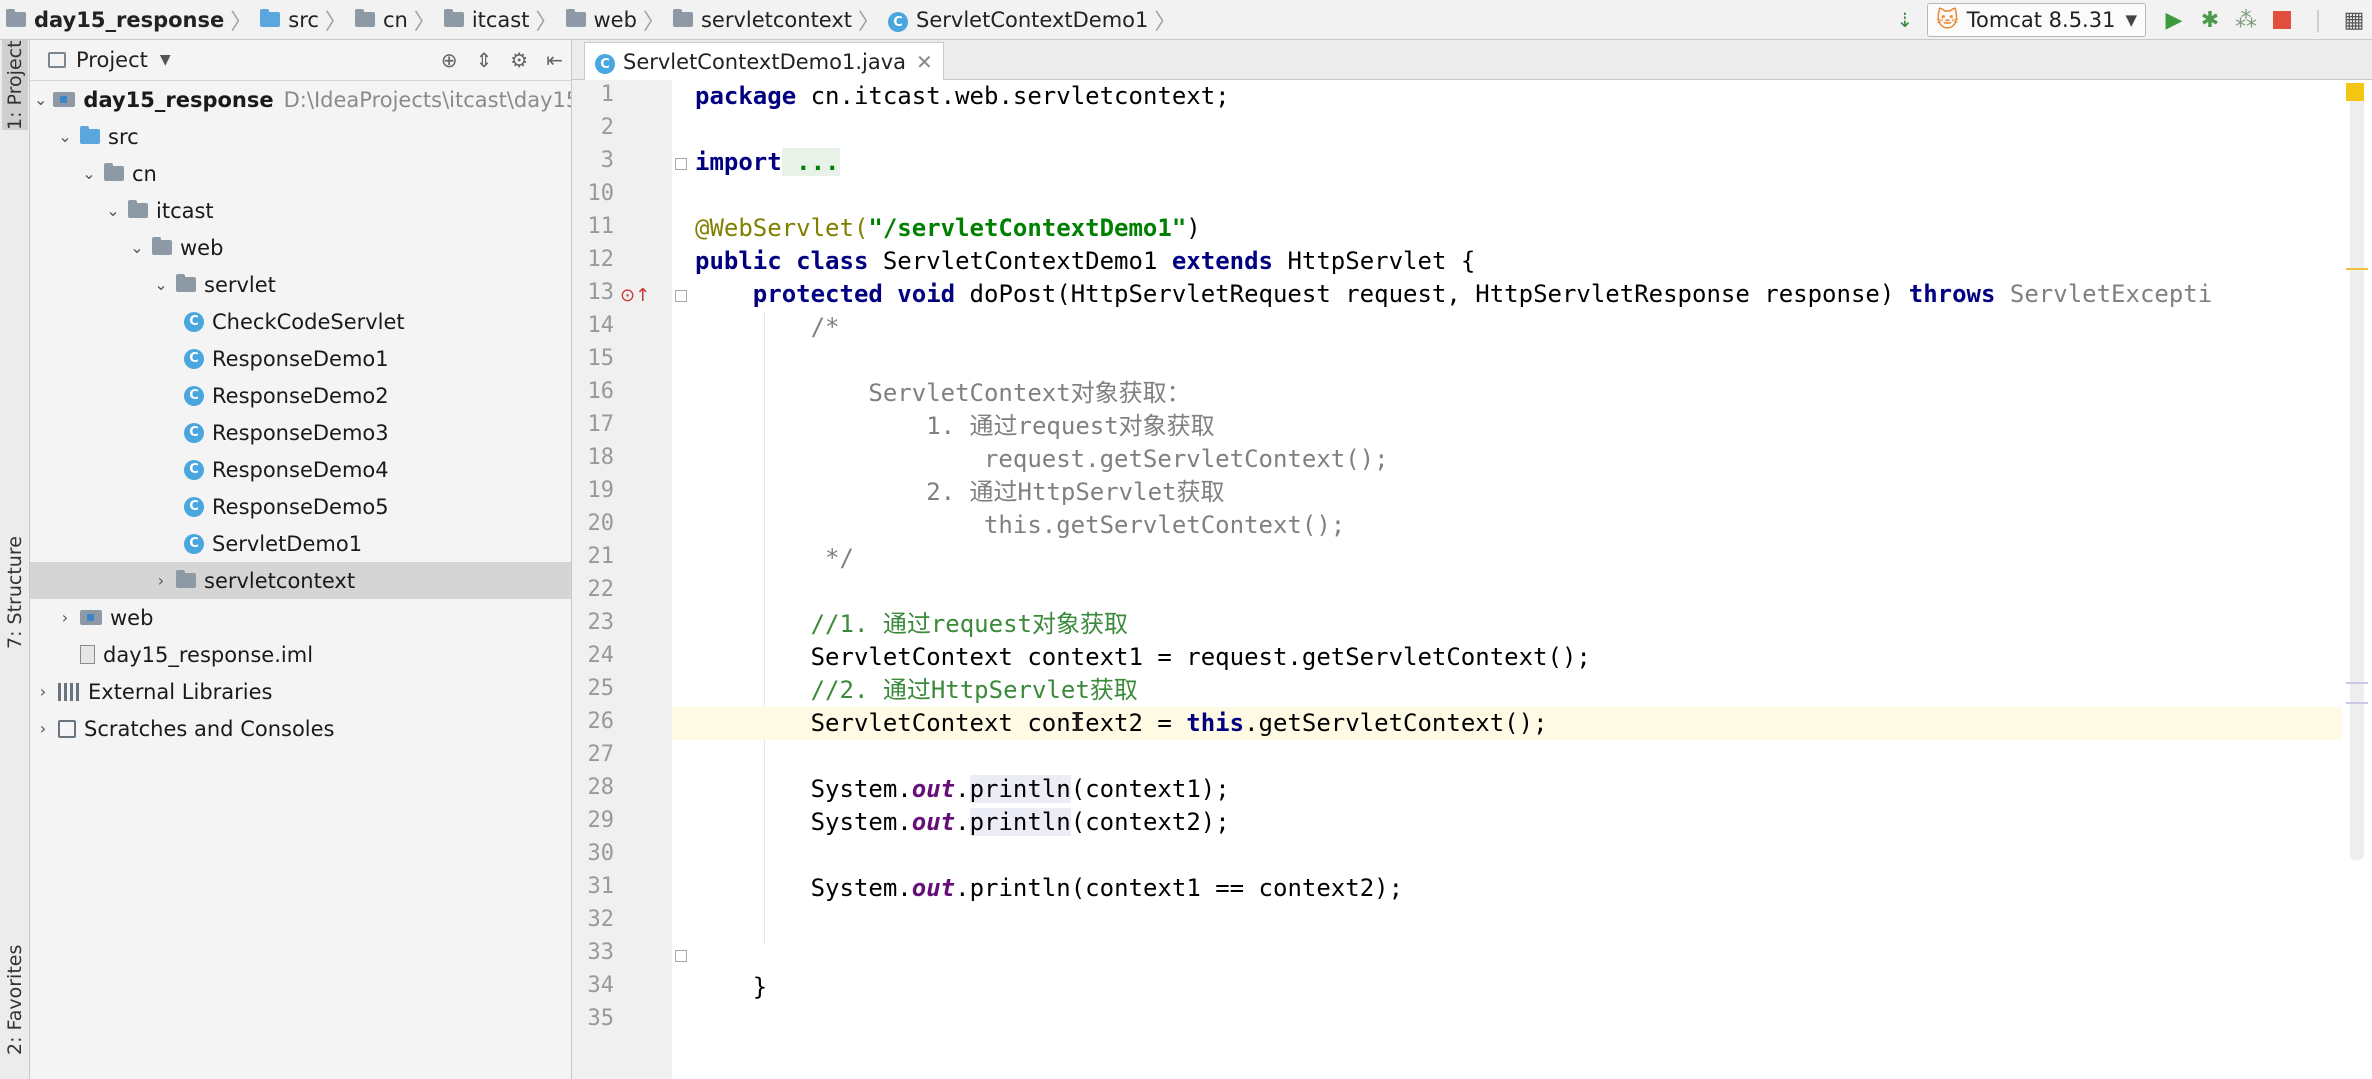 The width and height of the screenshot is (2372, 1079). Describe the element at coordinates (307, 20) in the screenshot. I see `breadcrumb-item-src: src 〉` at that location.